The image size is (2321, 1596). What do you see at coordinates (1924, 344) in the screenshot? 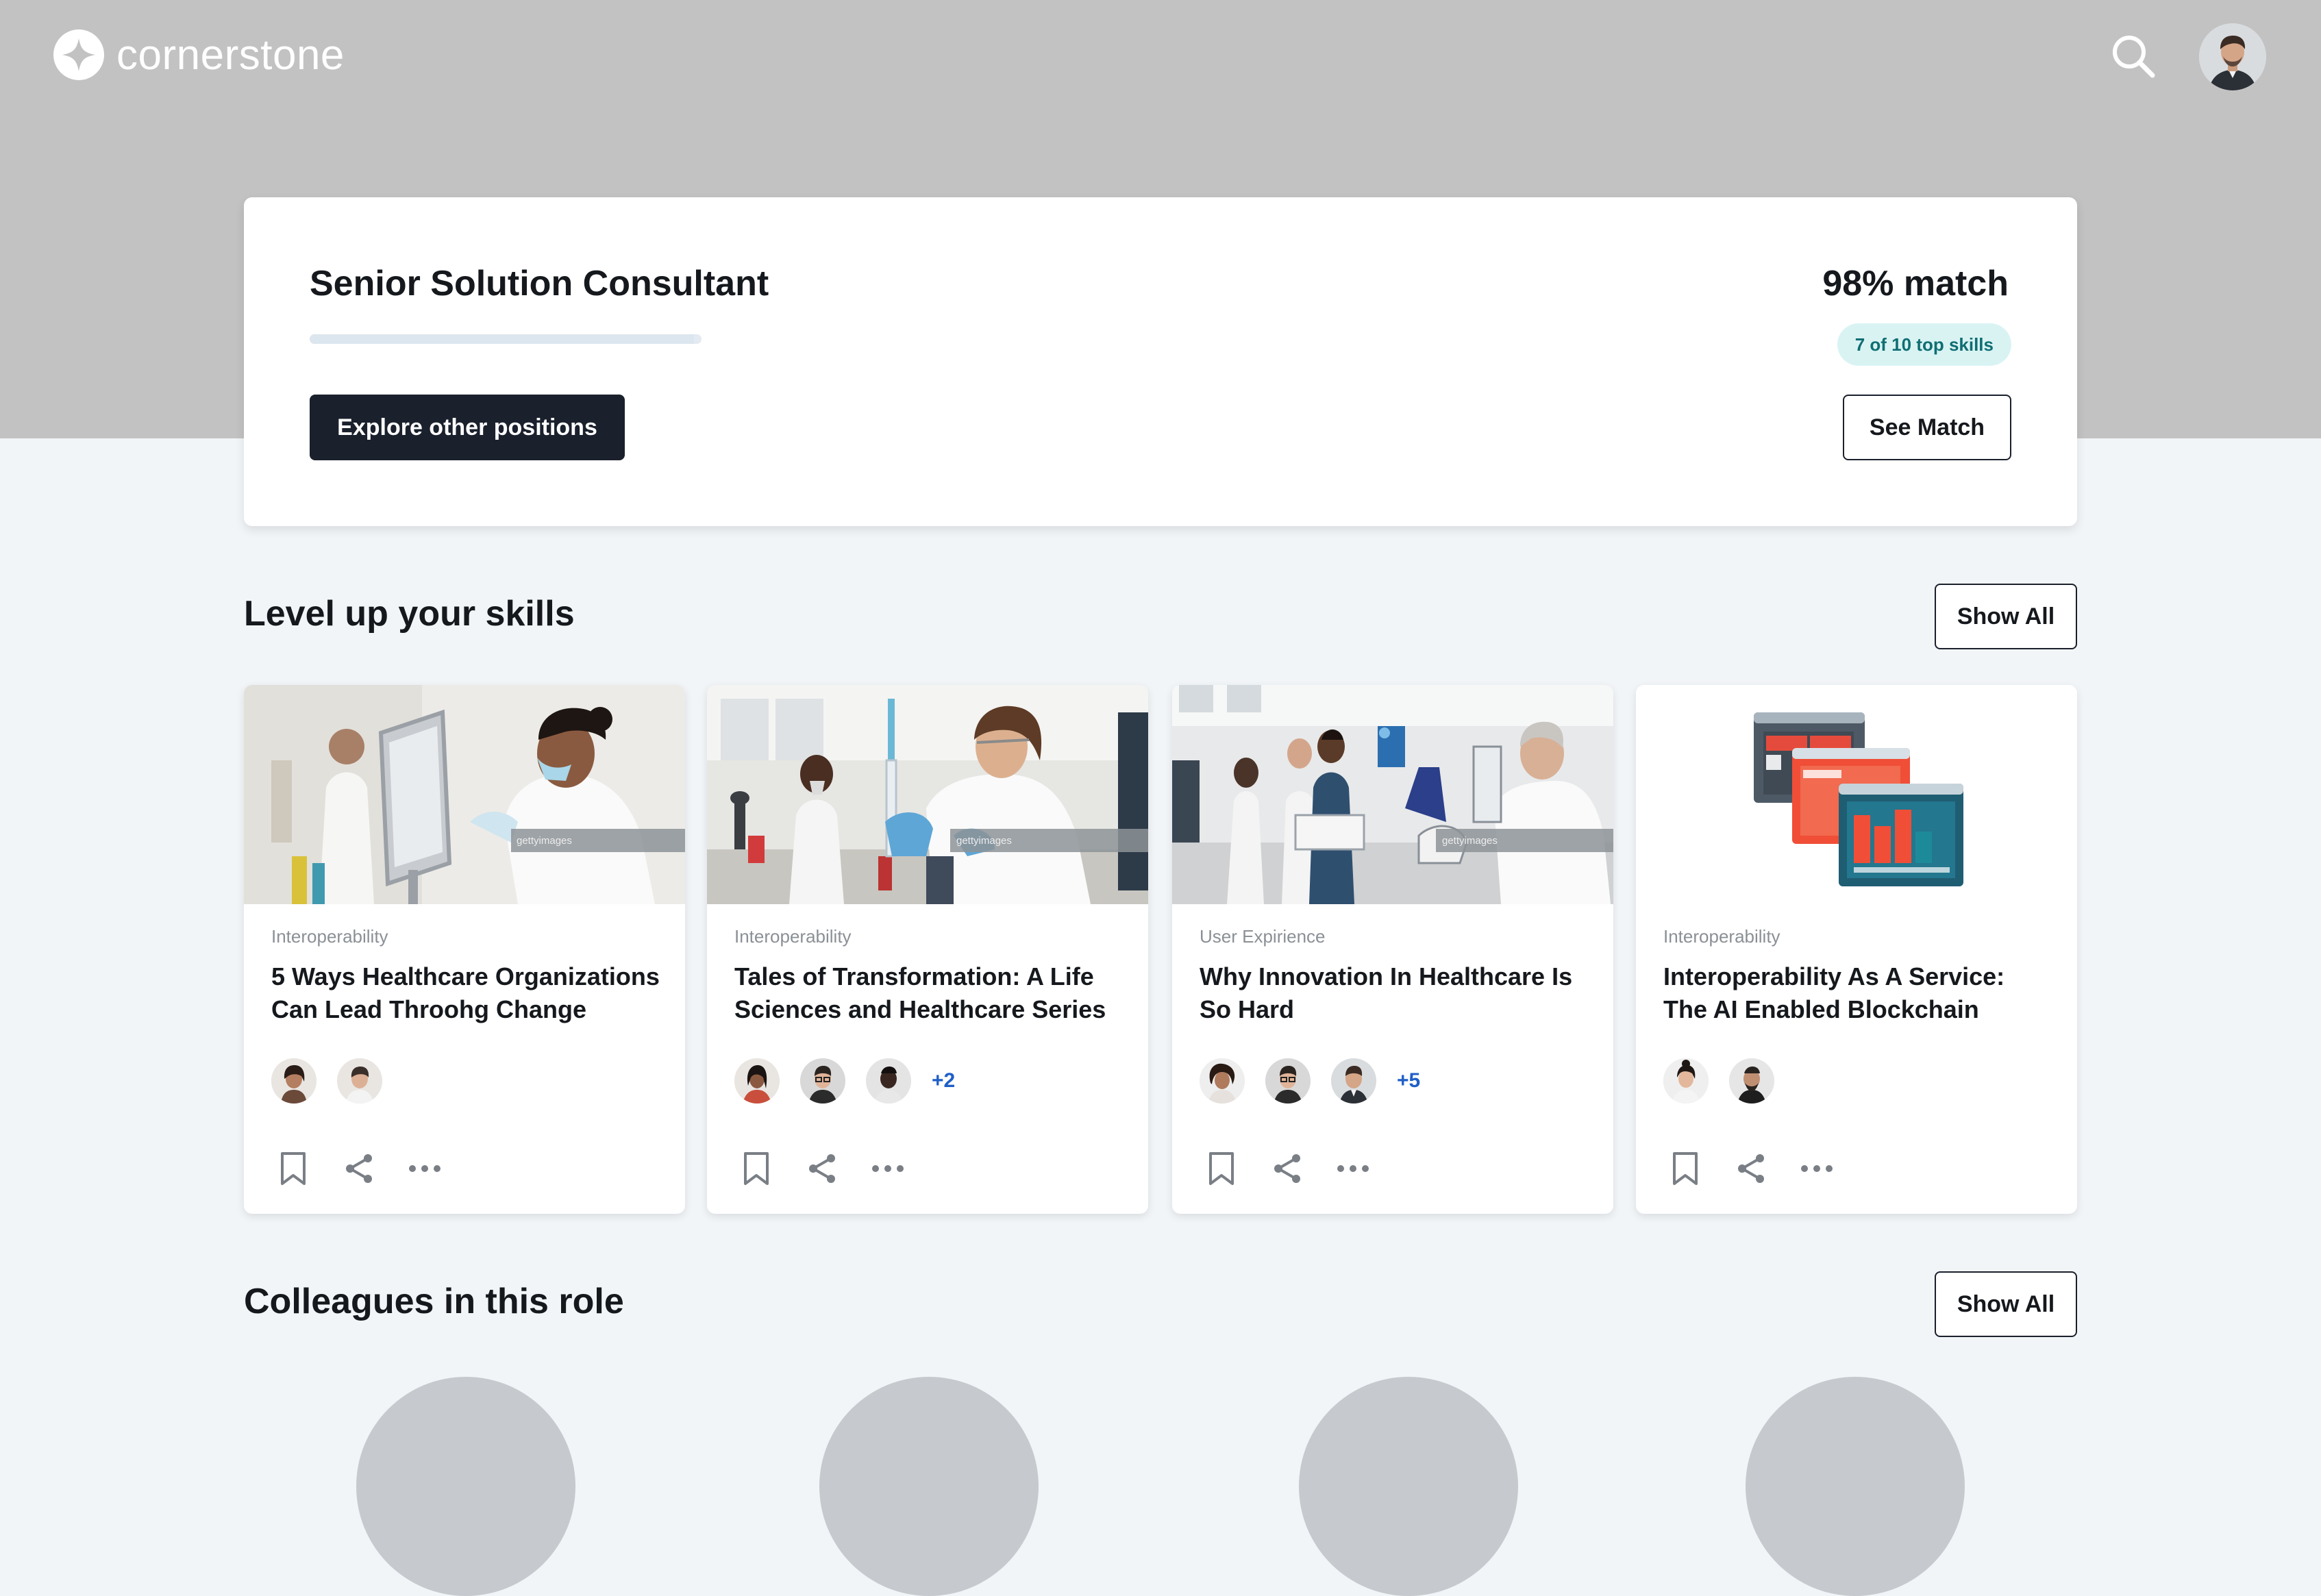
I see `top-skills-badge: 7 of 10 top skills` at bounding box center [1924, 344].